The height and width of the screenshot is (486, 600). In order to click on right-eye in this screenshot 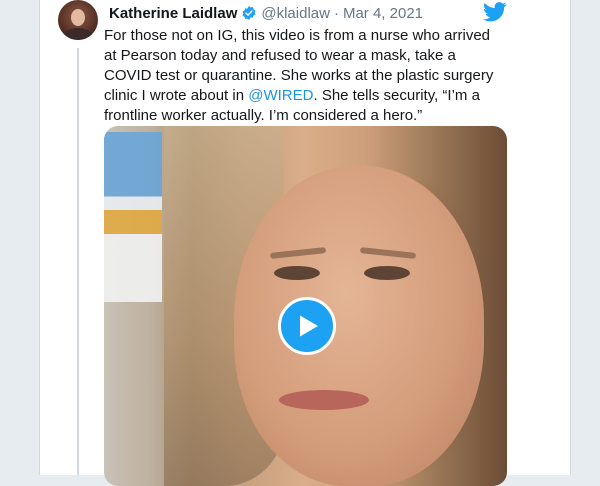, I will do `click(387, 273)`.